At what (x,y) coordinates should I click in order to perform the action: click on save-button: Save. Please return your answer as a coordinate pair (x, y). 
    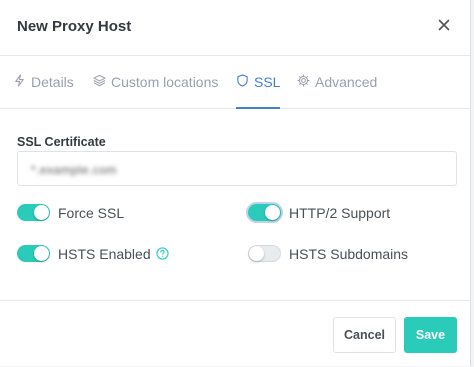
    Looking at the image, I should click on (430, 335).